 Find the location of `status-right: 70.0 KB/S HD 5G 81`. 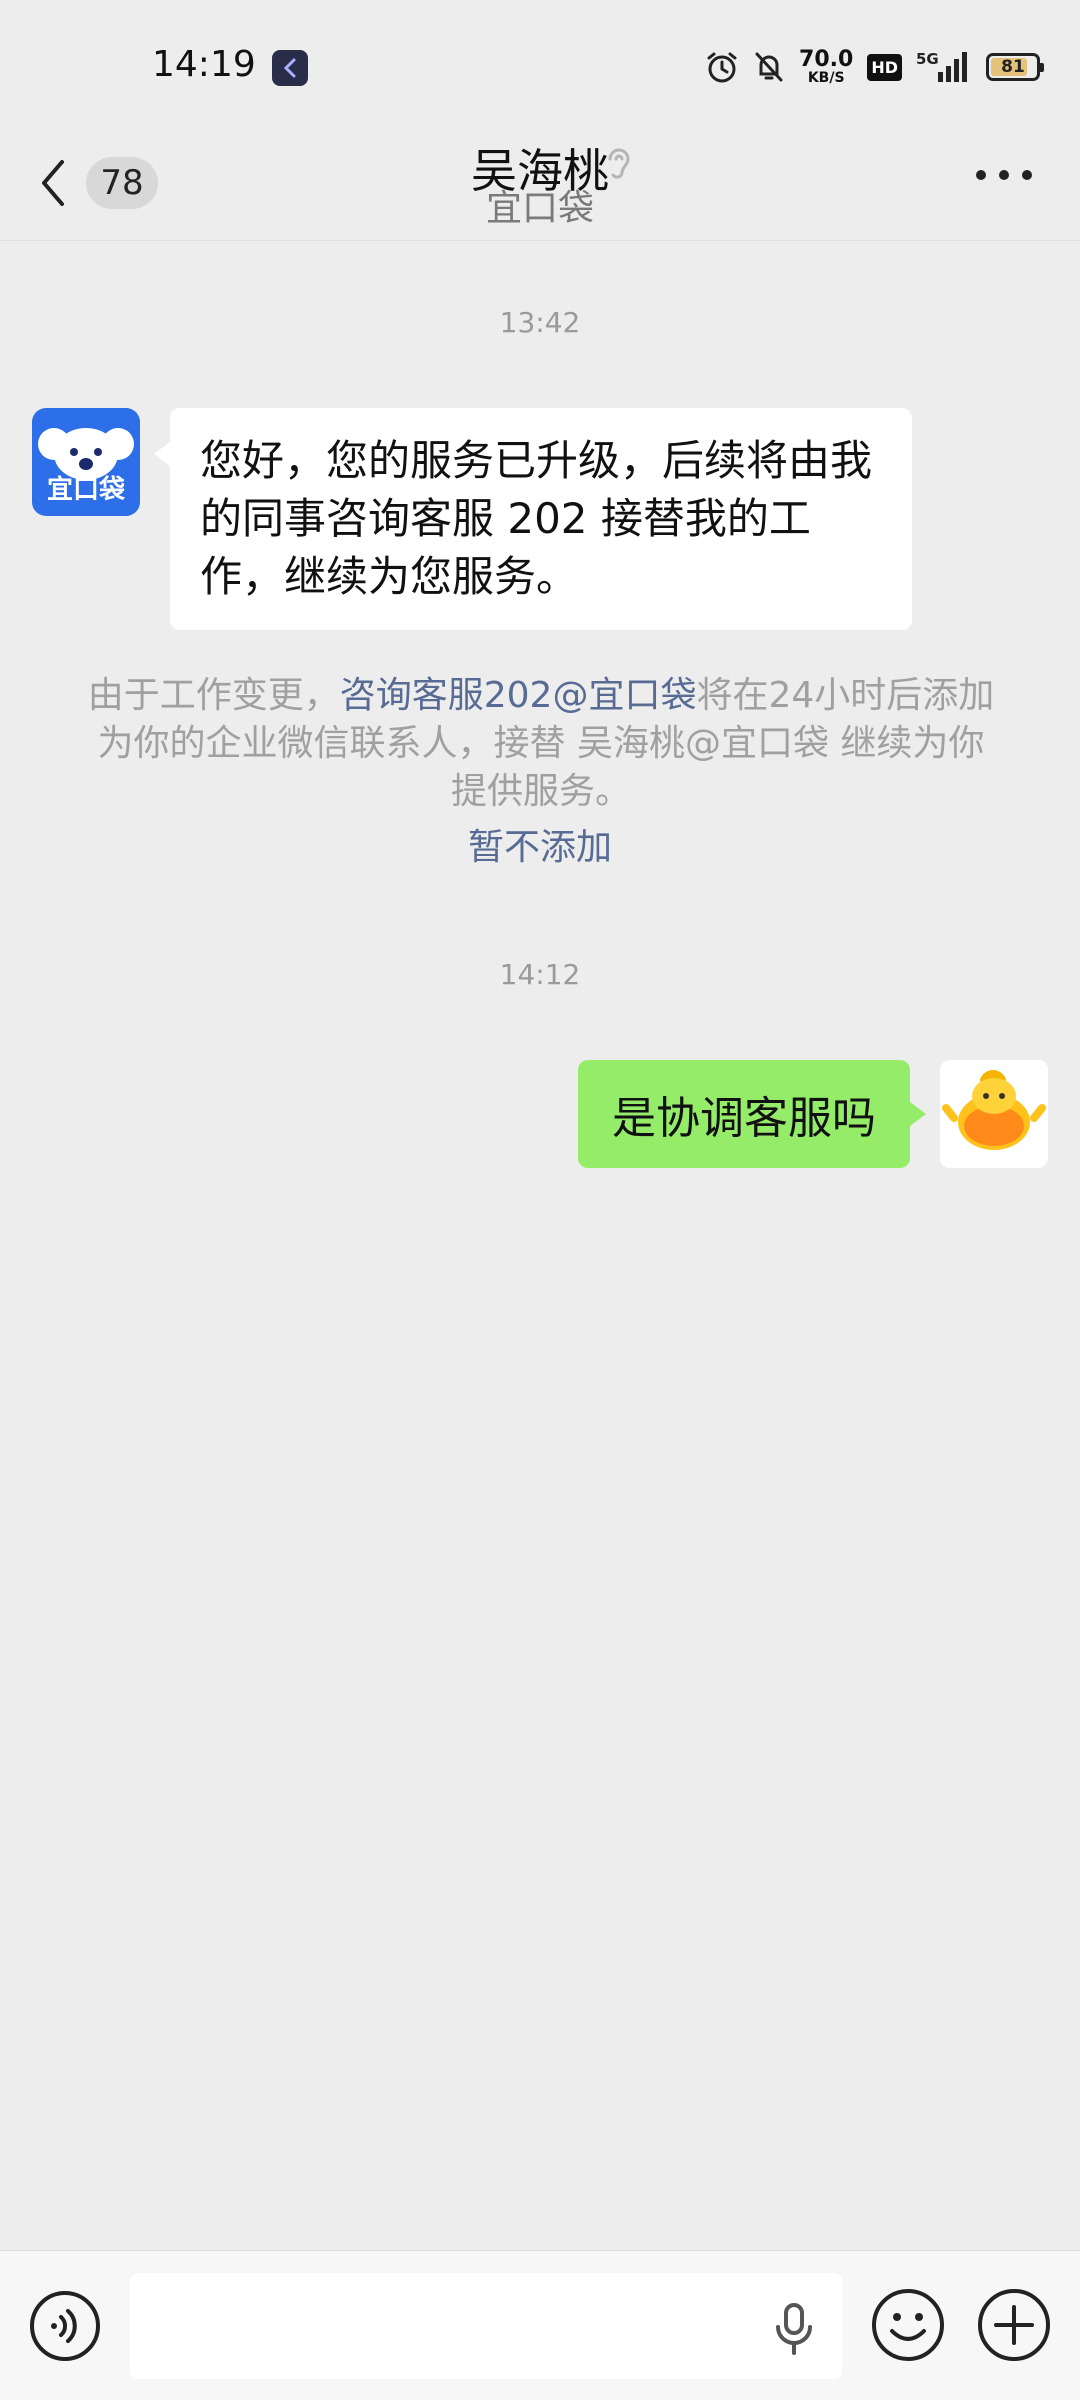

status-right: 70.0 KB/S HD 5G 81 is located at coordinates (874, 67).